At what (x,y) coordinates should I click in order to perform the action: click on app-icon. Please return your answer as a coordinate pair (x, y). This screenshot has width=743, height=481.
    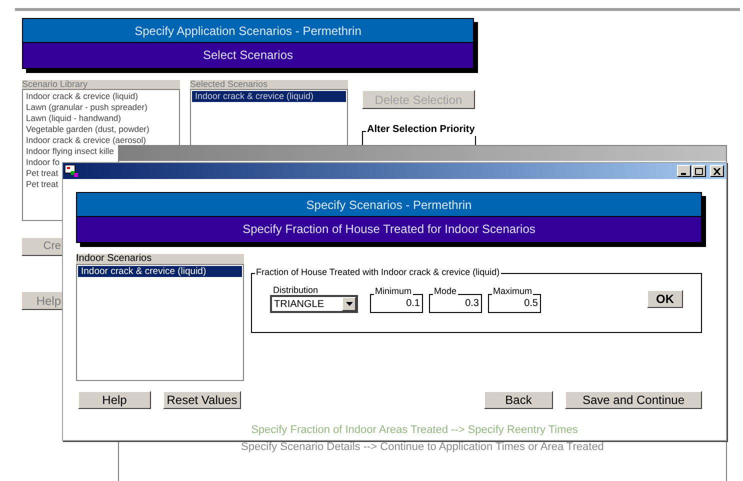
    Looking at the image, I should click on (72, 171).